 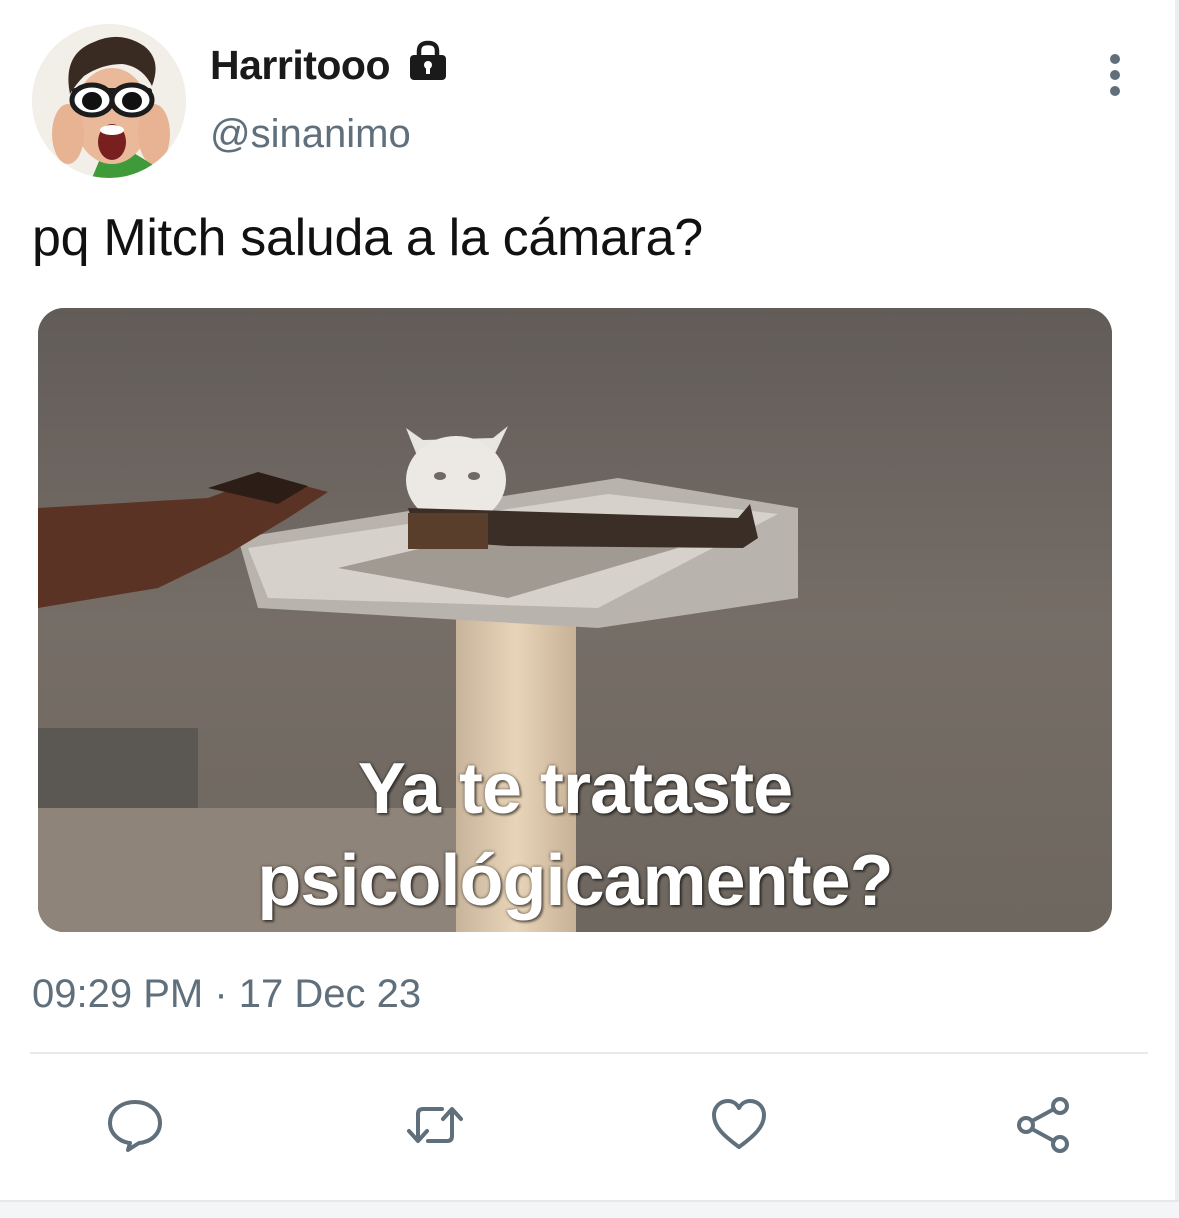 What do you see at coordinates (589, 1209) in the screenshot?
I see `card-bottom-border` at bounding box center [589, 1209].